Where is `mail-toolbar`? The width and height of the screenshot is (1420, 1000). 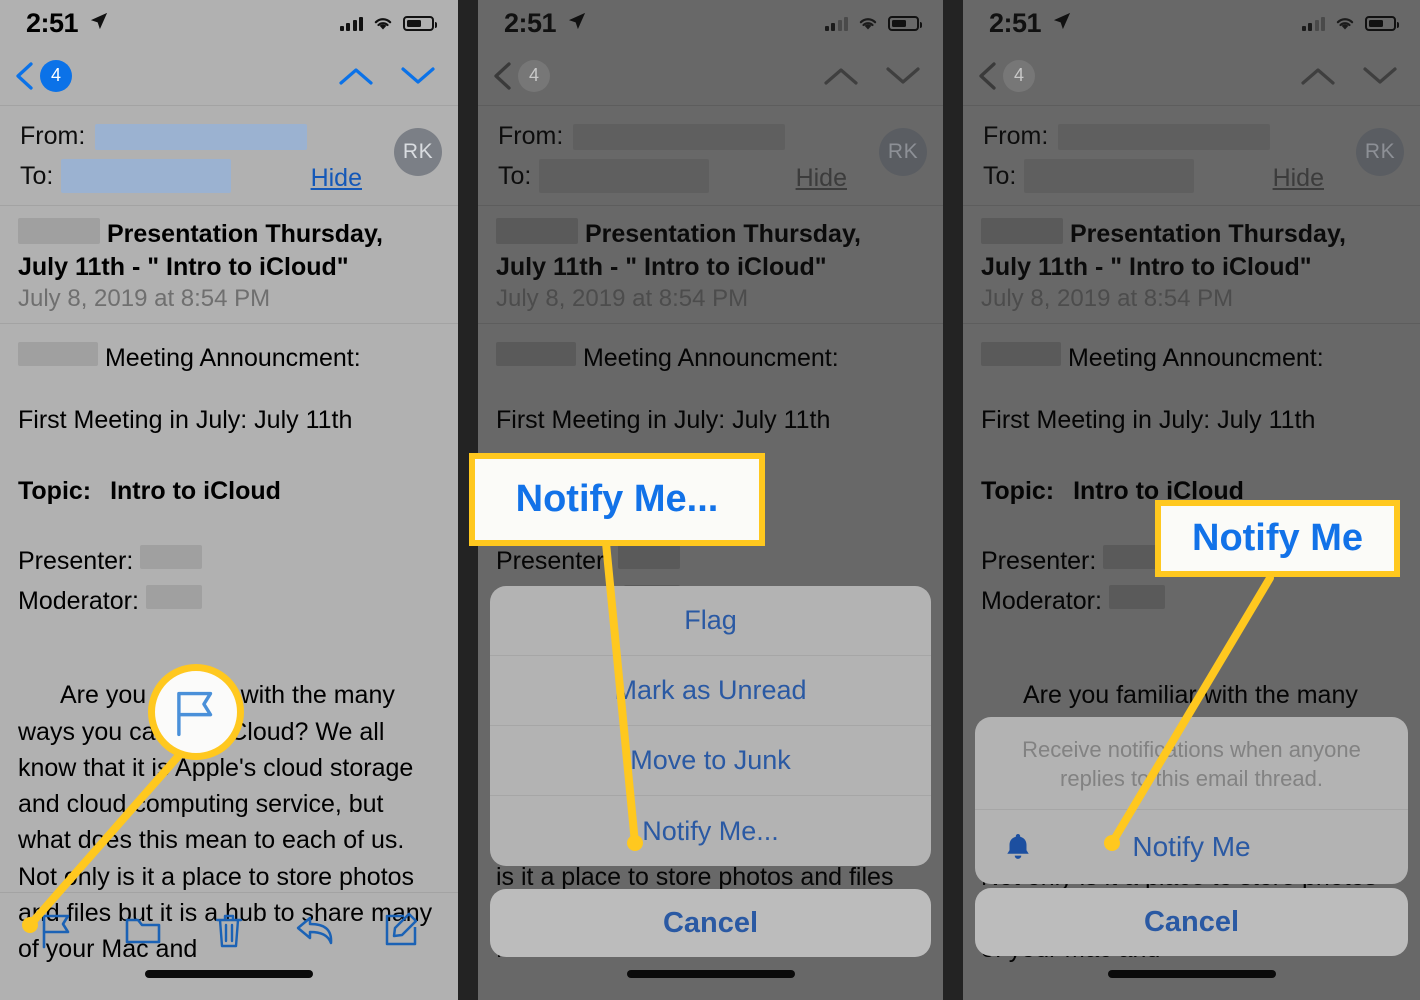 mail-toolbar is located at coordinates (229, 946).